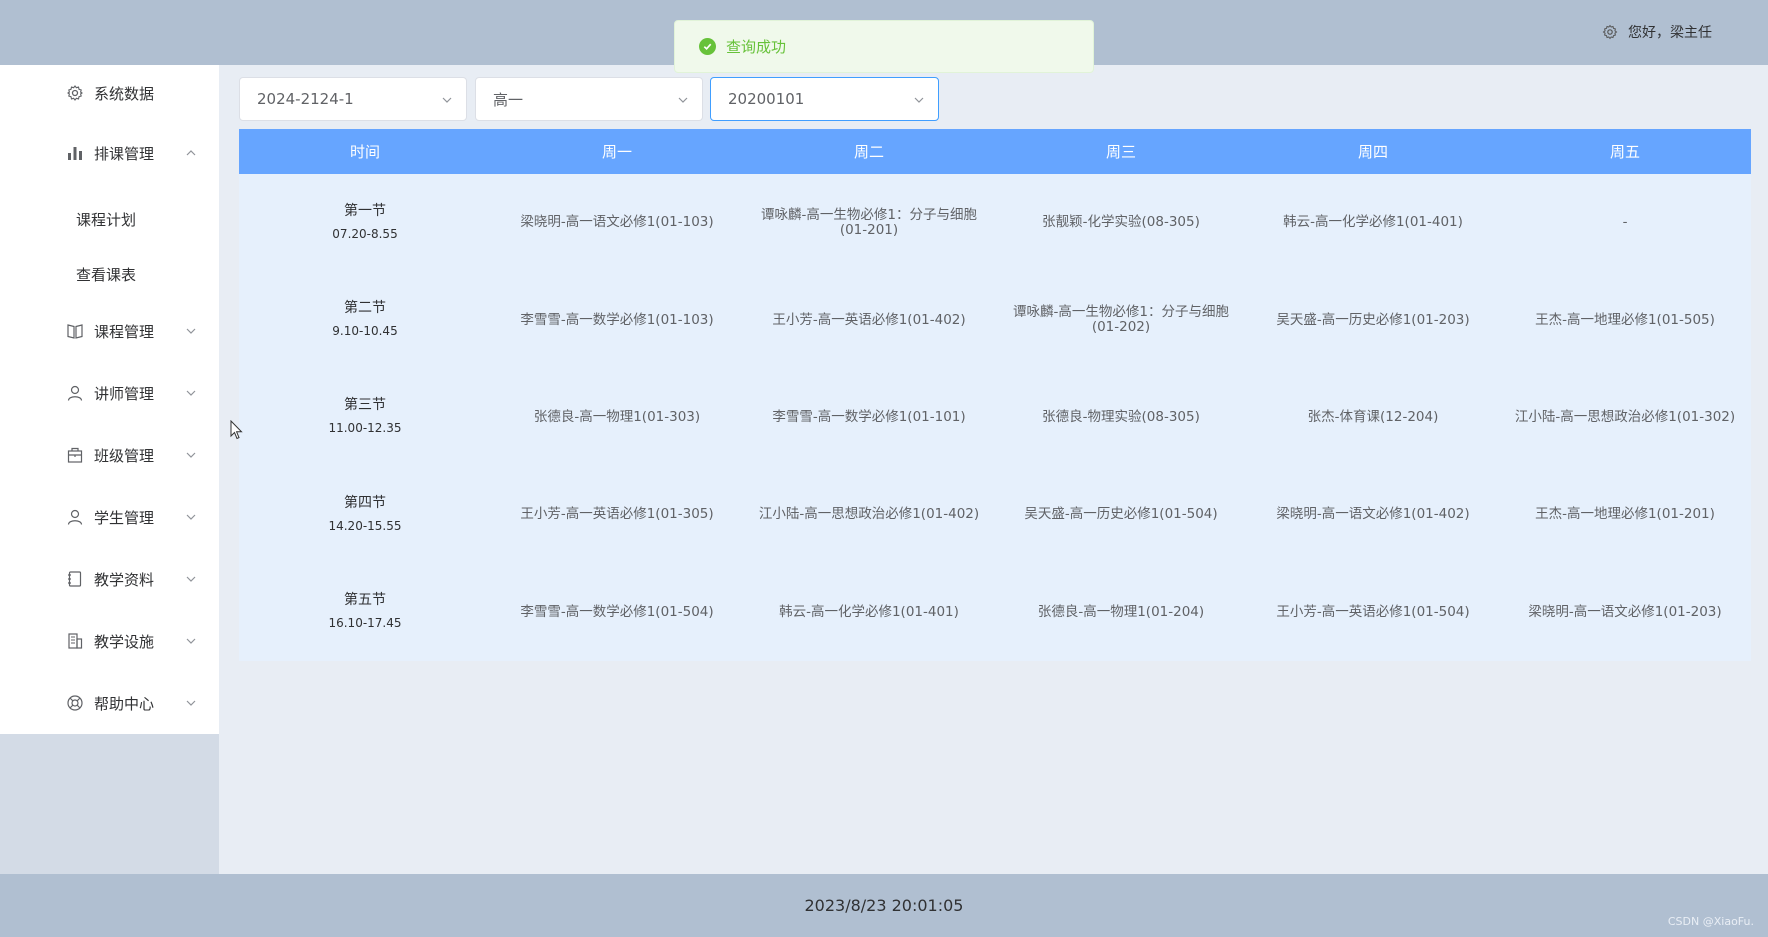 The height and width of the screenshot is (937, 1768). I want to click on term-select: 2024-2124-1, so click(353, 99).